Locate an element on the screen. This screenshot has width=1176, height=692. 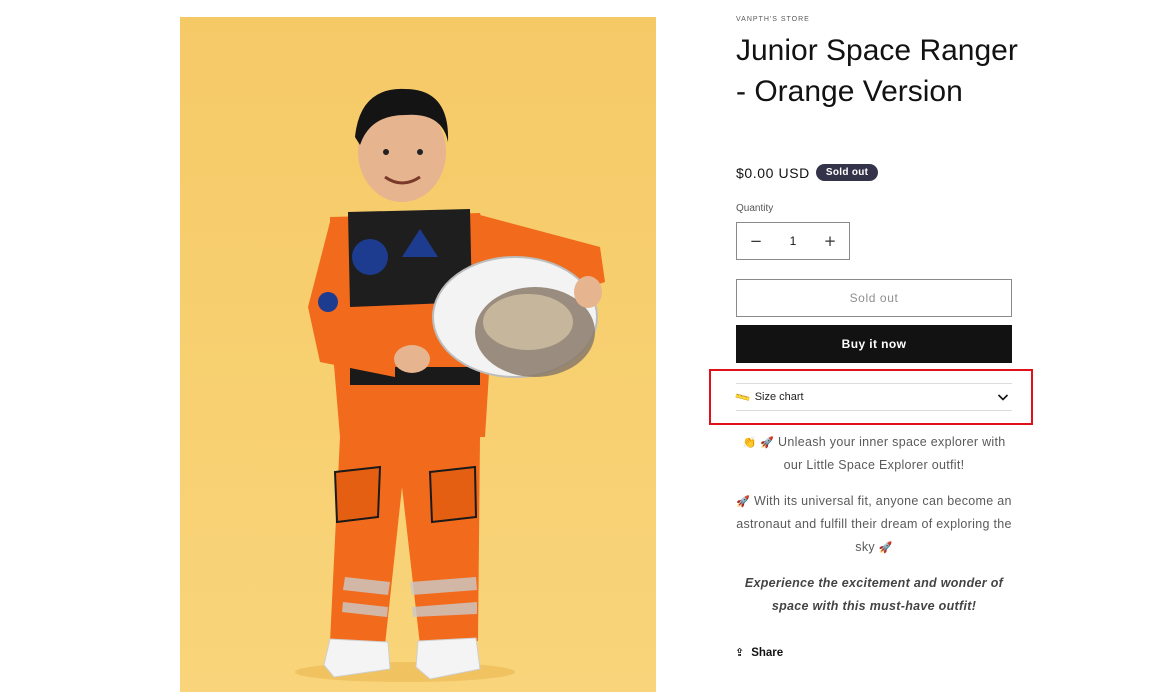
sold-out-badge: Sold out is located at coordinates (847, 172).